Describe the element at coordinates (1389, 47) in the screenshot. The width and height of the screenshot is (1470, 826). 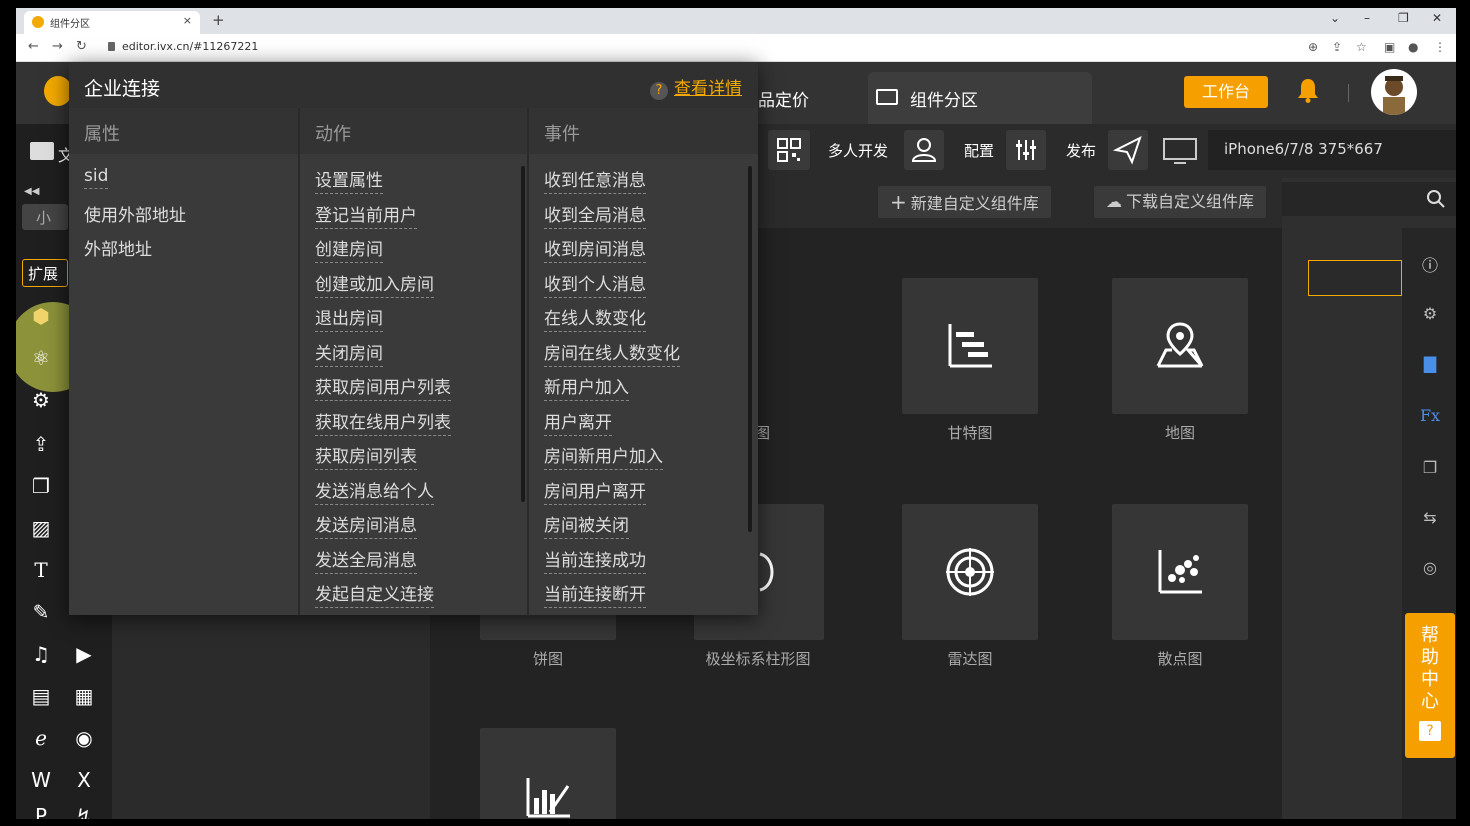
I see `sidepanel-icon: ▣` at that location.